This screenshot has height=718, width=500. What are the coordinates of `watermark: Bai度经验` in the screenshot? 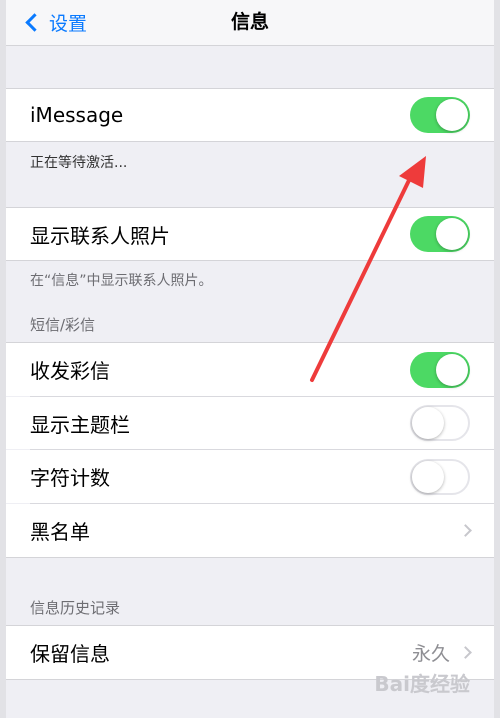 It's located at (422, 684).